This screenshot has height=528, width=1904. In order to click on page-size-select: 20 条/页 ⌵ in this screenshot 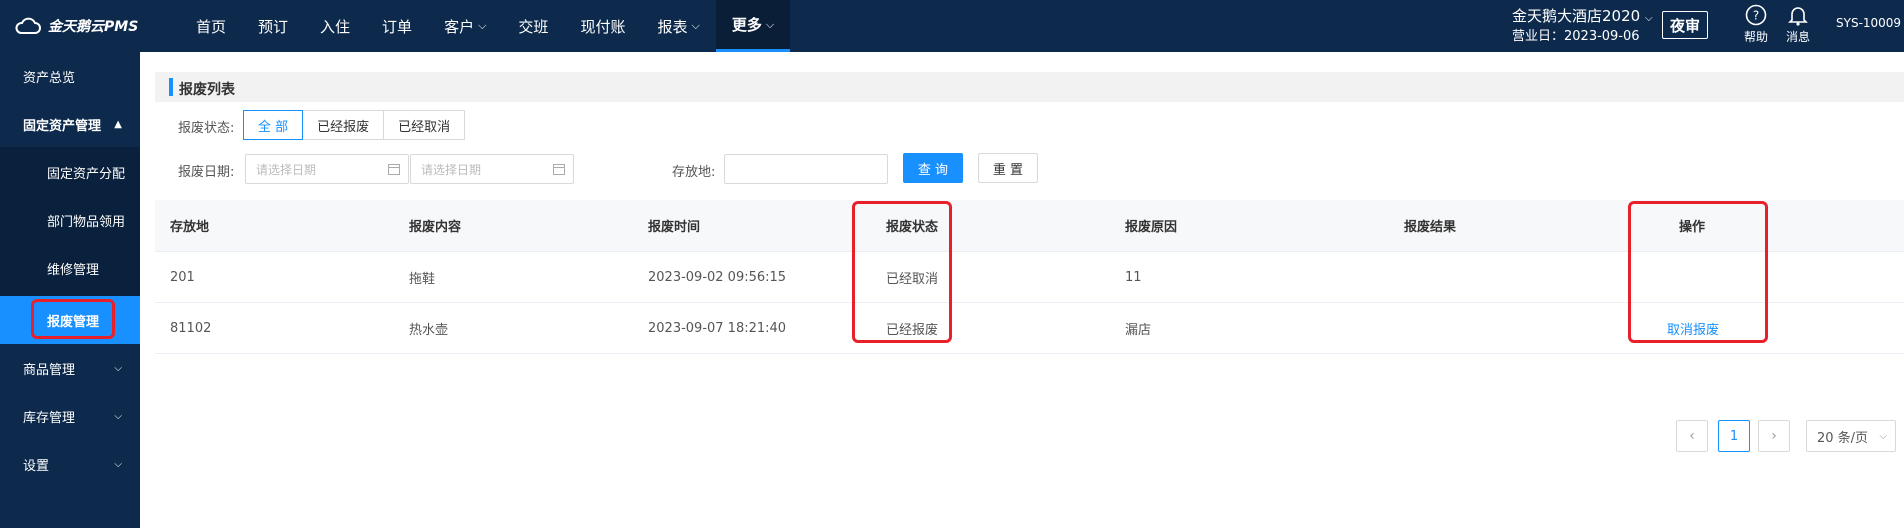, I will do `click(1851, 436)`.